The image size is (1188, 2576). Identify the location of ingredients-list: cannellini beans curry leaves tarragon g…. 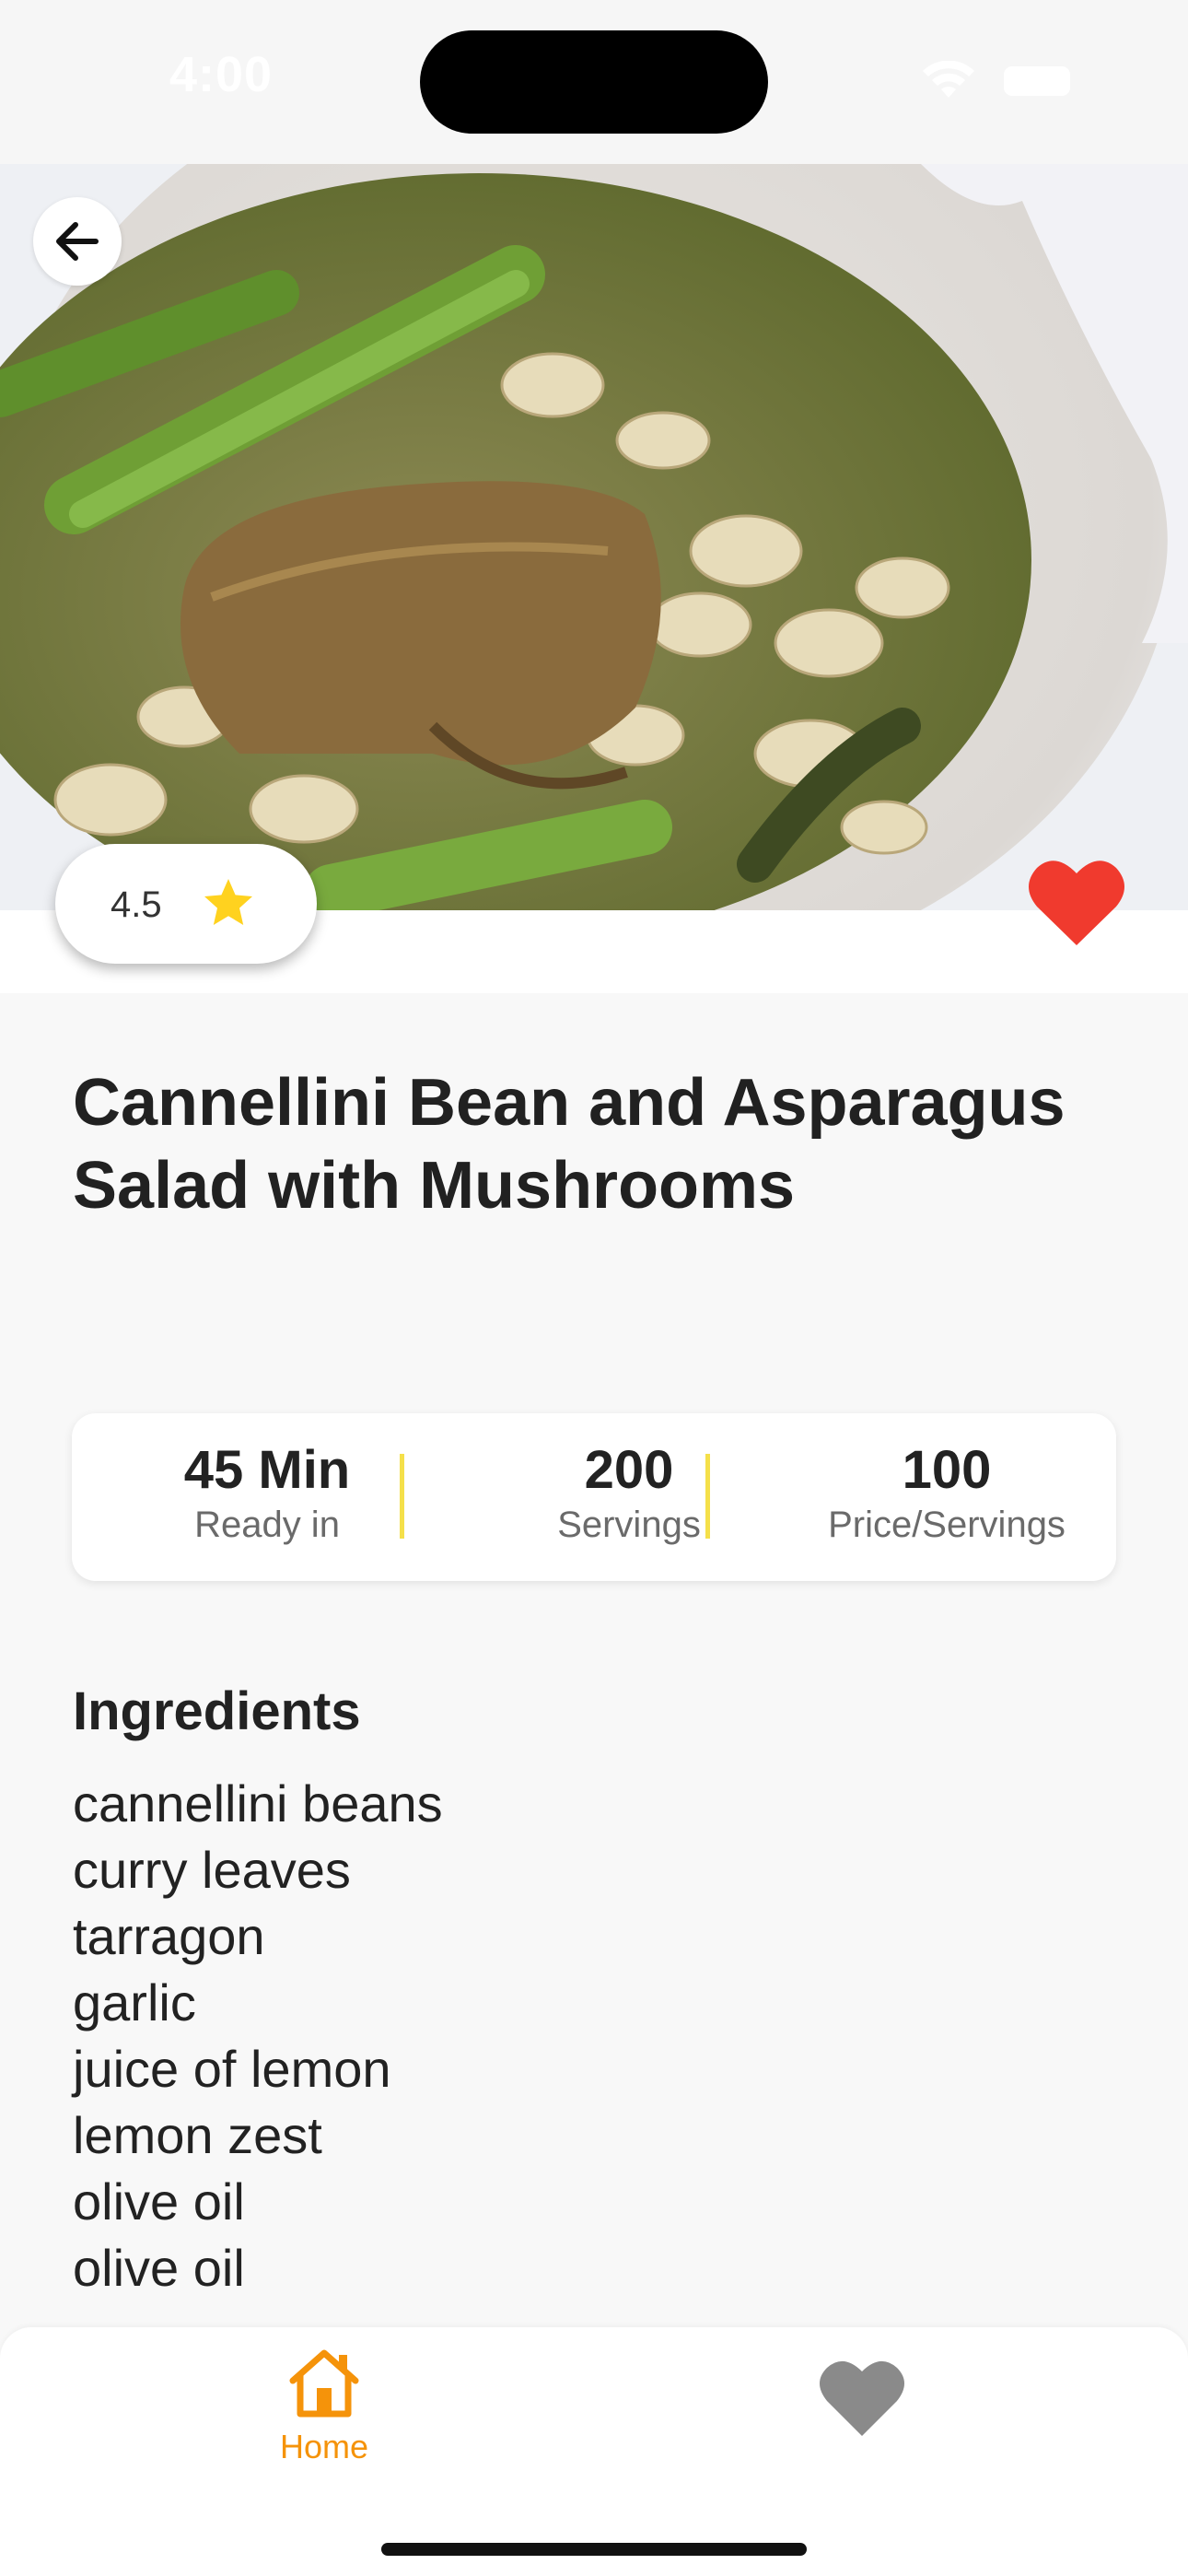
(258, 2036).